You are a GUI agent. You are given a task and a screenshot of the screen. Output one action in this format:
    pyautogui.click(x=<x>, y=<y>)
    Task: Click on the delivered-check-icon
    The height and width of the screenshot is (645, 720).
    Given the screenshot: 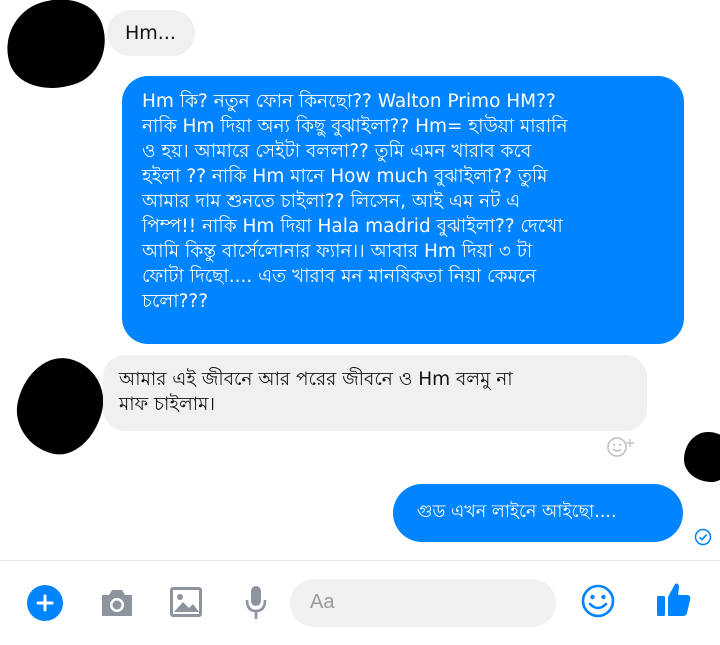 What is the action you would take?
    pyautogui.click(x=703, y=537)
    